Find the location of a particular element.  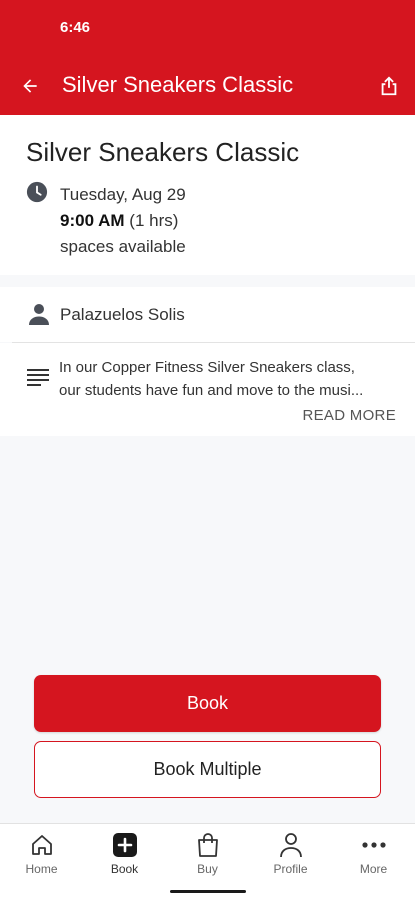

tab-more: More is located at coordinates (373, 857).